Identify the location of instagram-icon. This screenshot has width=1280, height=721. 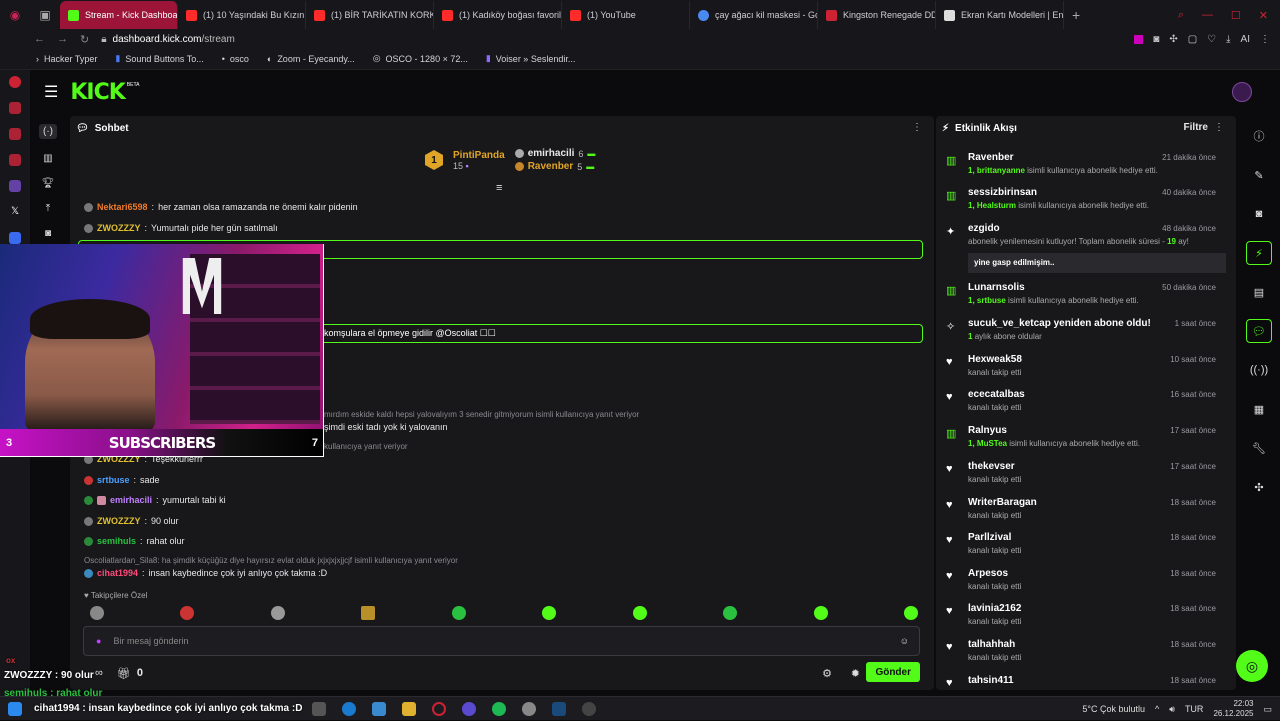
(15, 160).